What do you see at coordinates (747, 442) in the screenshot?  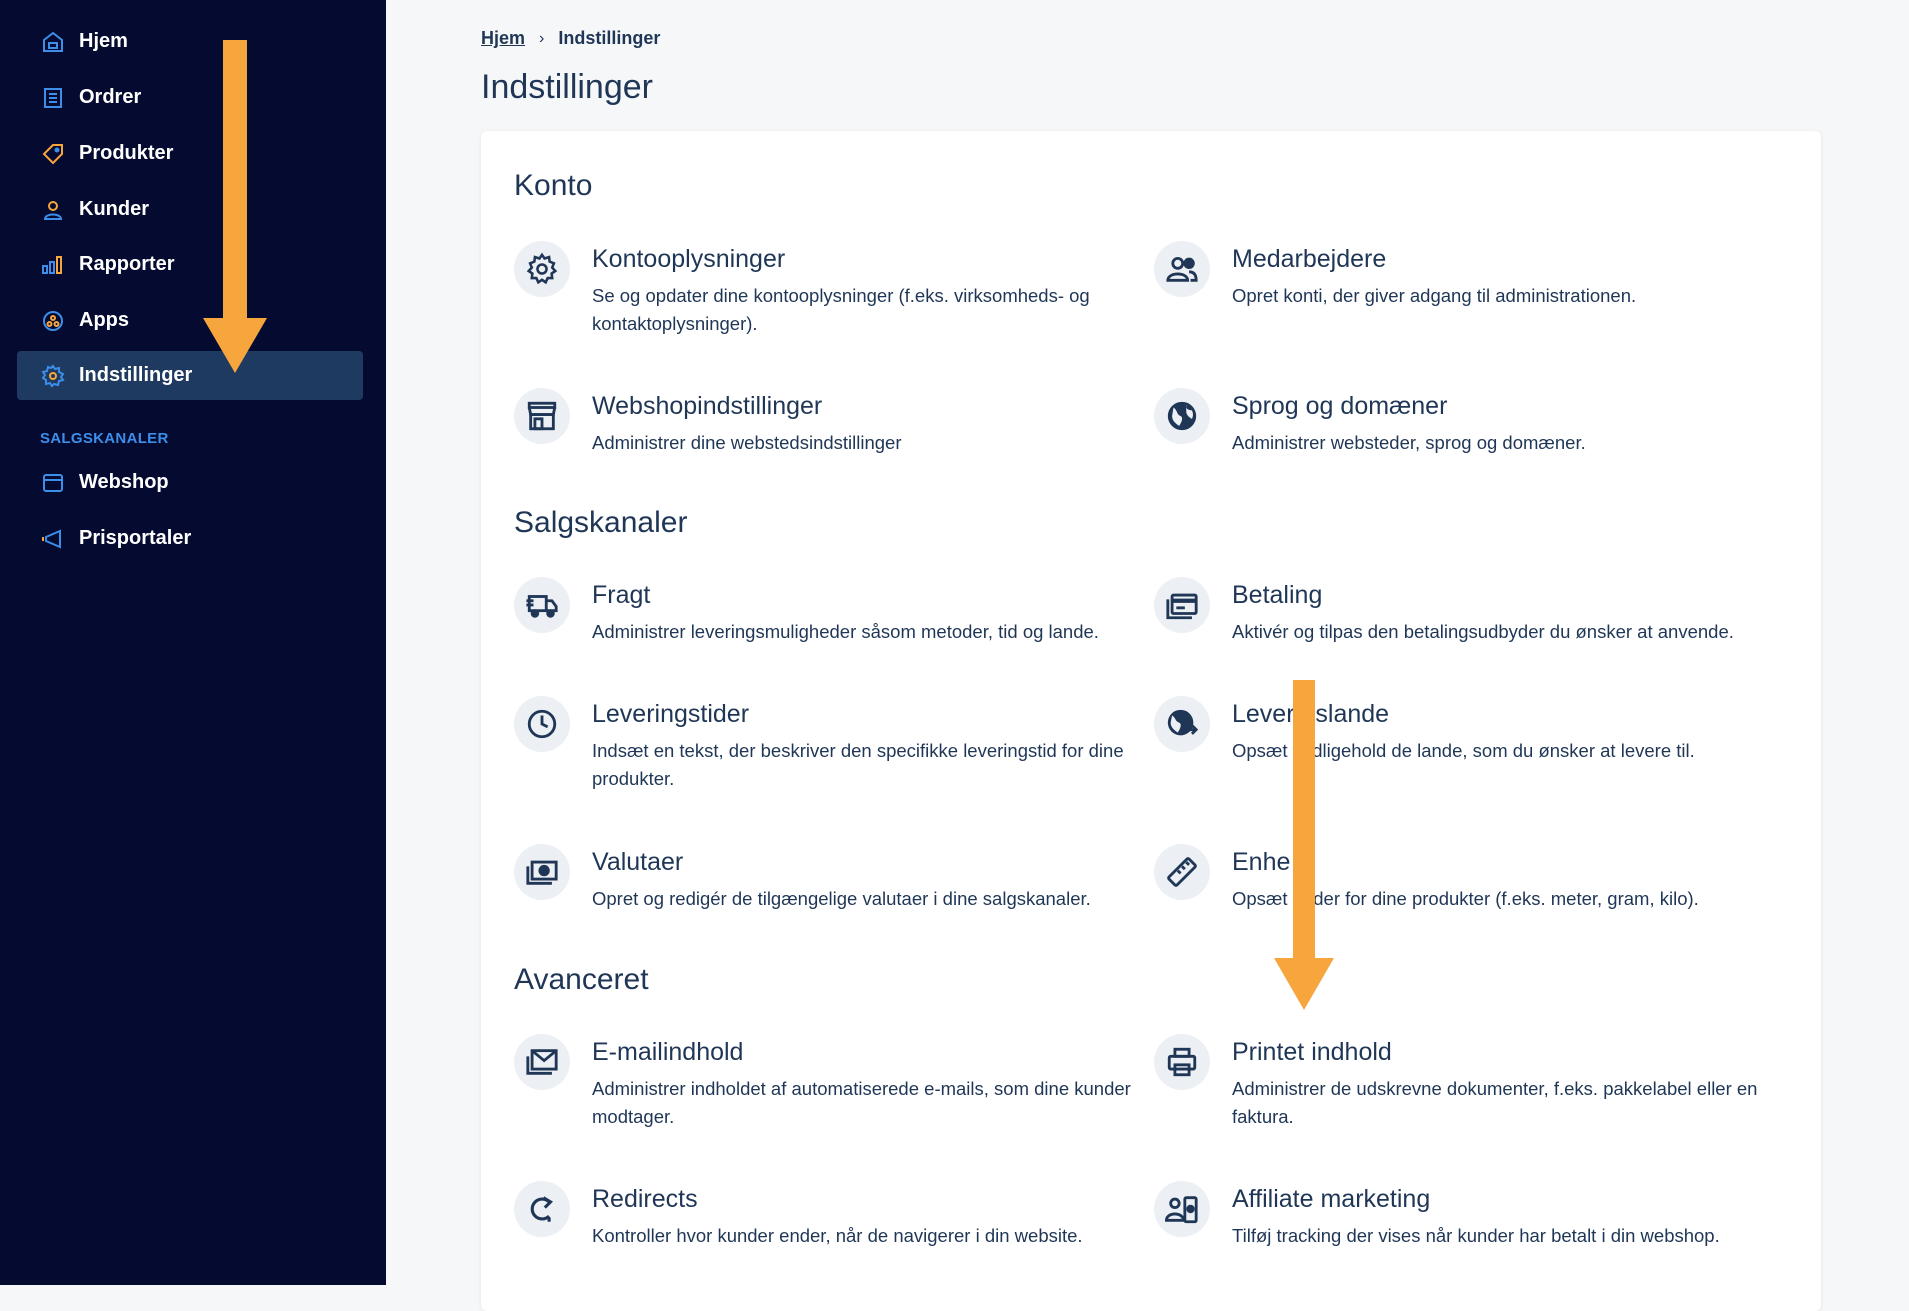 I see `setting-description: Administrer dine webstedsindstillinger` at bounding box center [747, 442].